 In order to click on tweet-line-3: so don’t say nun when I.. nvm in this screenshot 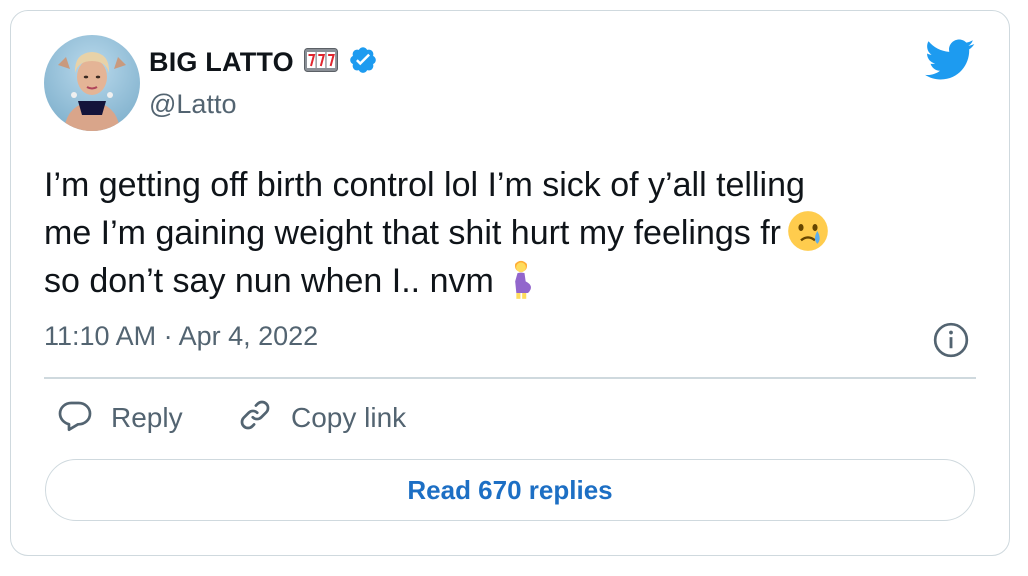, I will do `click(514, 281)`.